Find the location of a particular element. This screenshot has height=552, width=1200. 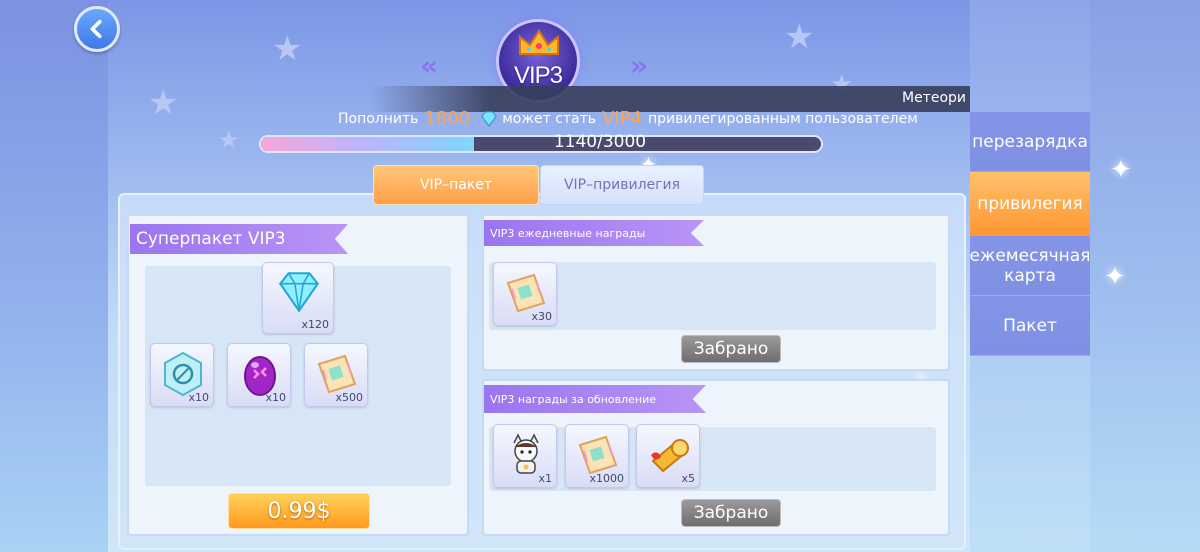

tab-vip-privilege: VIP–привилегия is located at coordinates (622, 185).